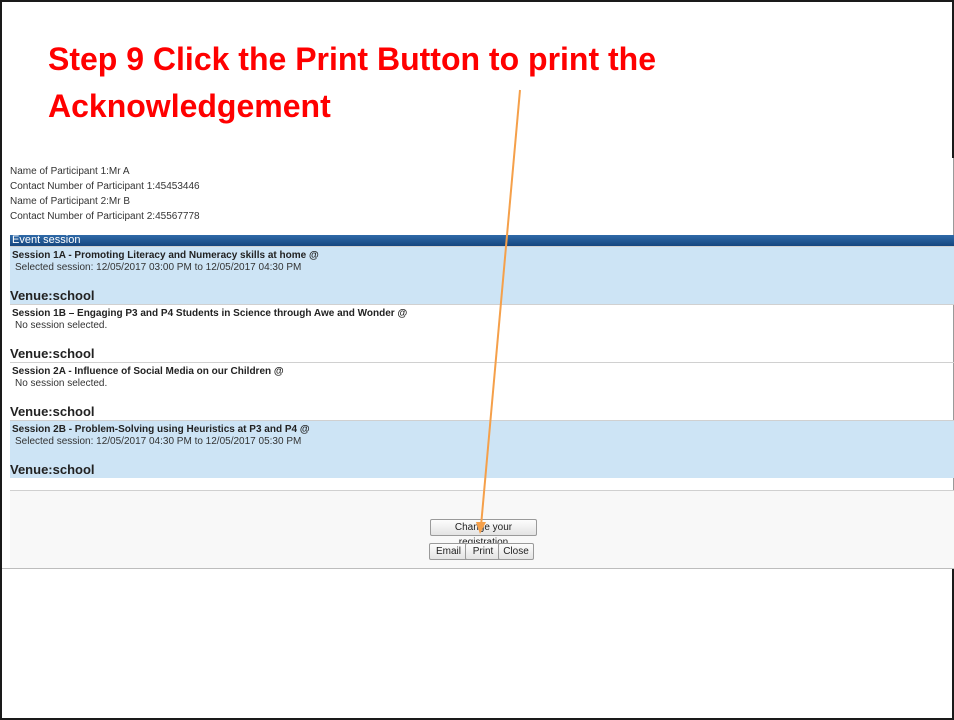 Image resolution: width=954 pixels, height=720 pixels. I want to click on participant-1-contact: Contact Number of Participant 1:45453446, so click(105, 186).